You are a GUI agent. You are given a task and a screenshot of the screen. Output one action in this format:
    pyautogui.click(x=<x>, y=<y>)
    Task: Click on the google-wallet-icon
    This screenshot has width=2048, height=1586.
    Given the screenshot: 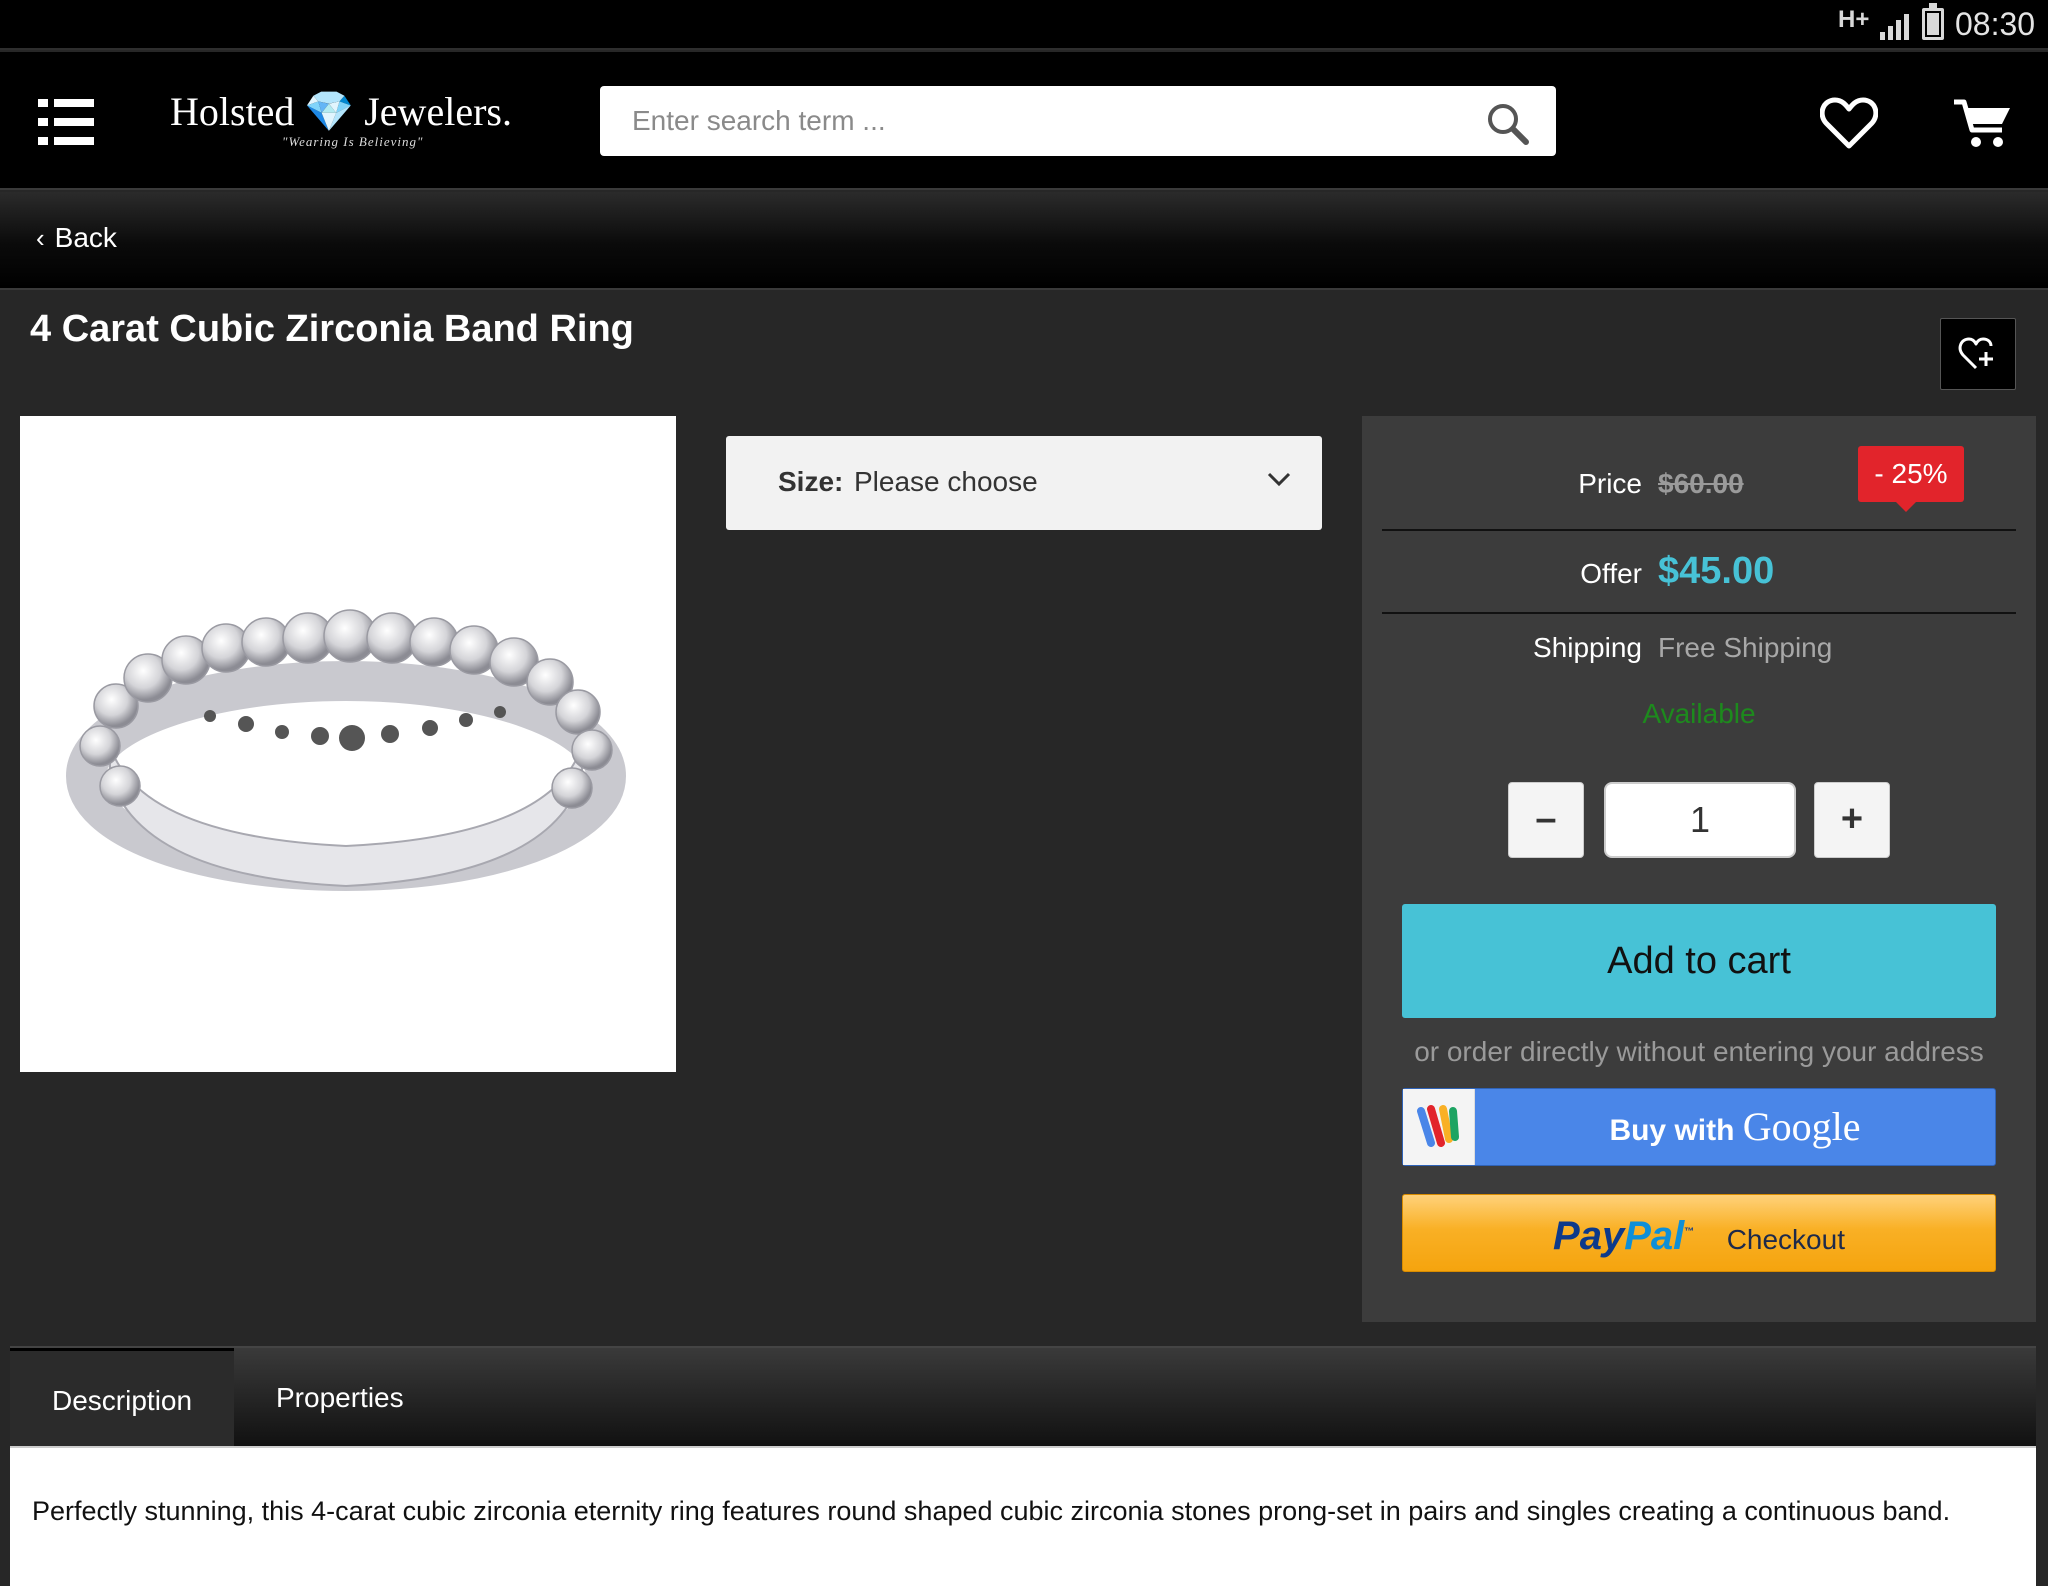 What is the action you would take?
    pyautogui.click(x=1439, y=1127)
    